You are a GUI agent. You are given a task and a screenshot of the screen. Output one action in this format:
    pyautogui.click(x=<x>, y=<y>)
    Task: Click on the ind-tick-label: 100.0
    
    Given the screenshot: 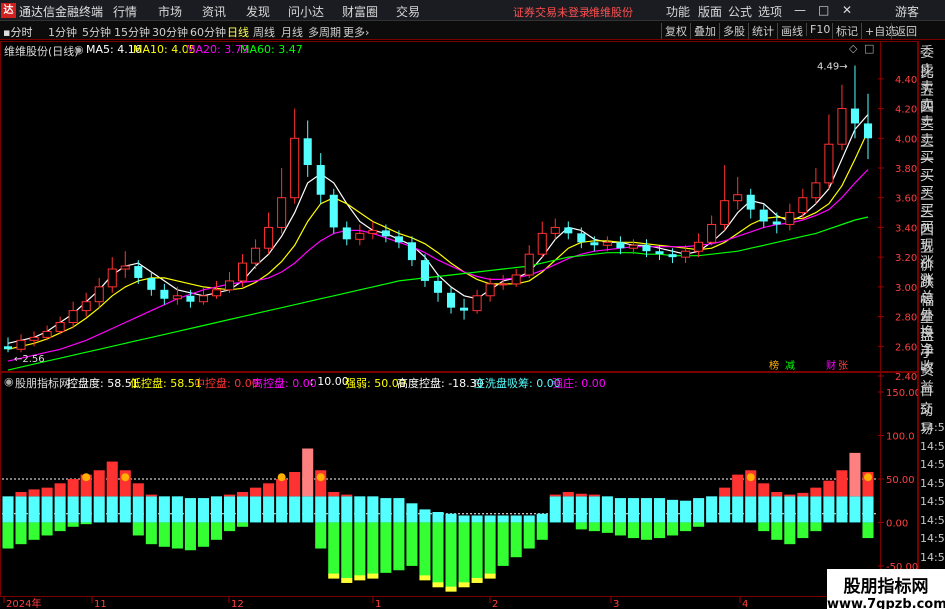 What is the action you would take?
    pyautogui.click(x=900, y=436)
    